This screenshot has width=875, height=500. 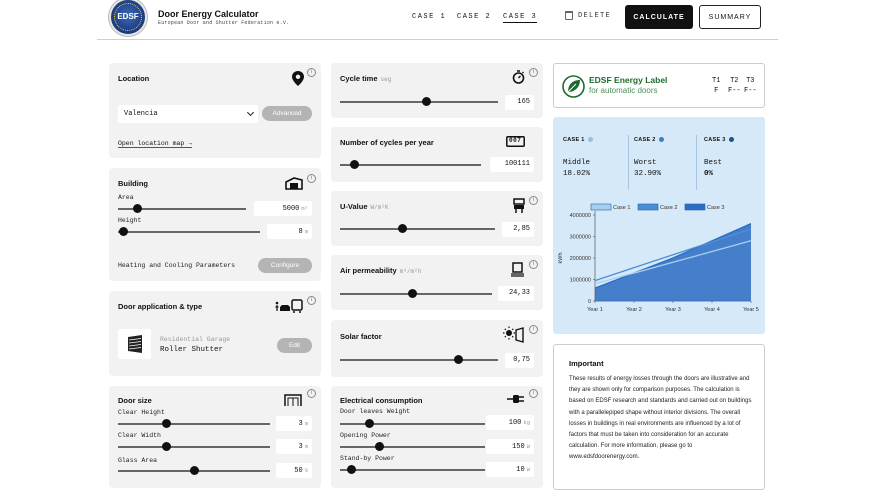 What do you see at coordinates (294, 423) in the screenshot?
I see `clear-height-field: 3m` at bounding box center [294, 423].